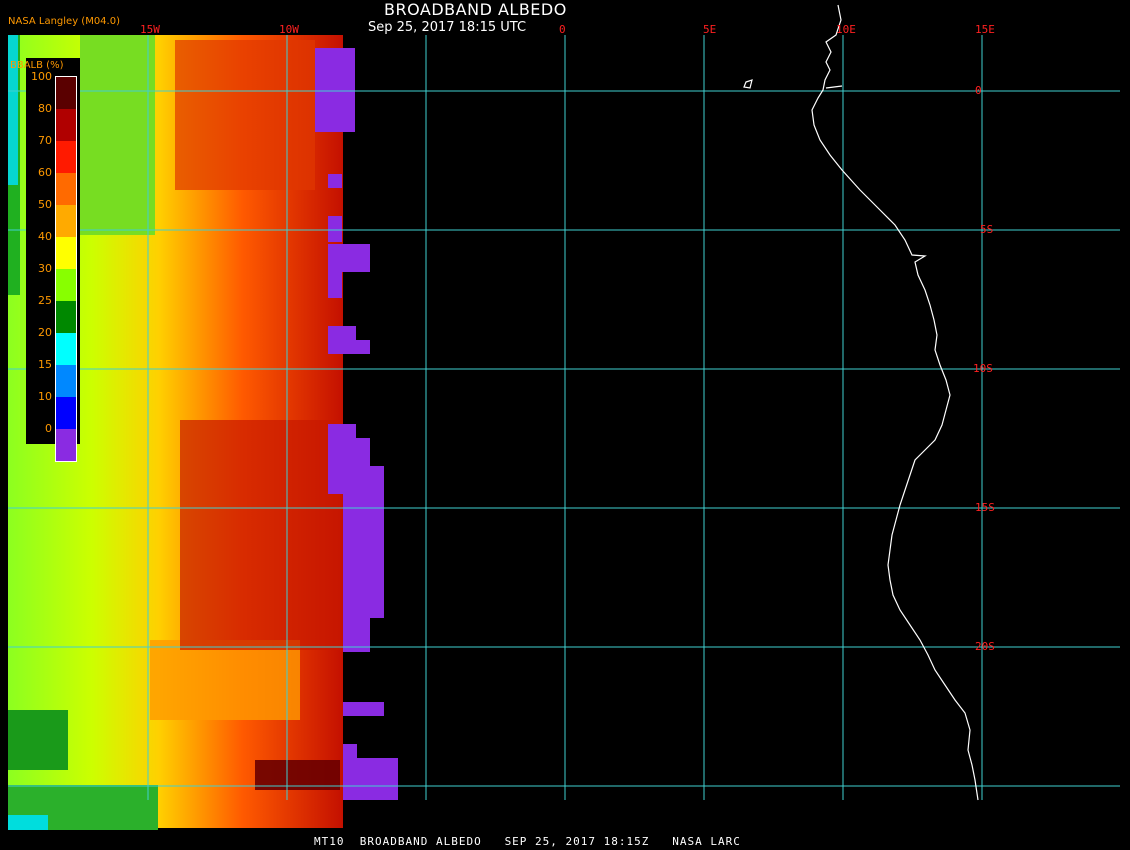 The width and height of the screenshot is (1130, 850). What do you see at coordinates (45, 396) in the screenshot?
I see `legend-tick-label: 10` at bounding box center [45, 396].